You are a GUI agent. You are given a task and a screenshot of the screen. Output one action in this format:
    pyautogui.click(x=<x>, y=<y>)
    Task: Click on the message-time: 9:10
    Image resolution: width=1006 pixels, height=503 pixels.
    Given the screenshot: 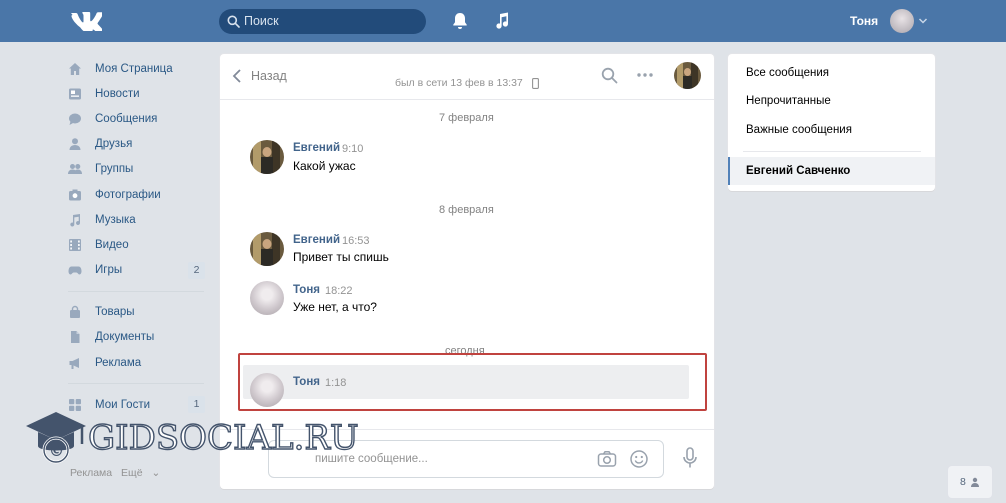 What is the action you would take?
    pyautogui.click(x=353, y=149)
    